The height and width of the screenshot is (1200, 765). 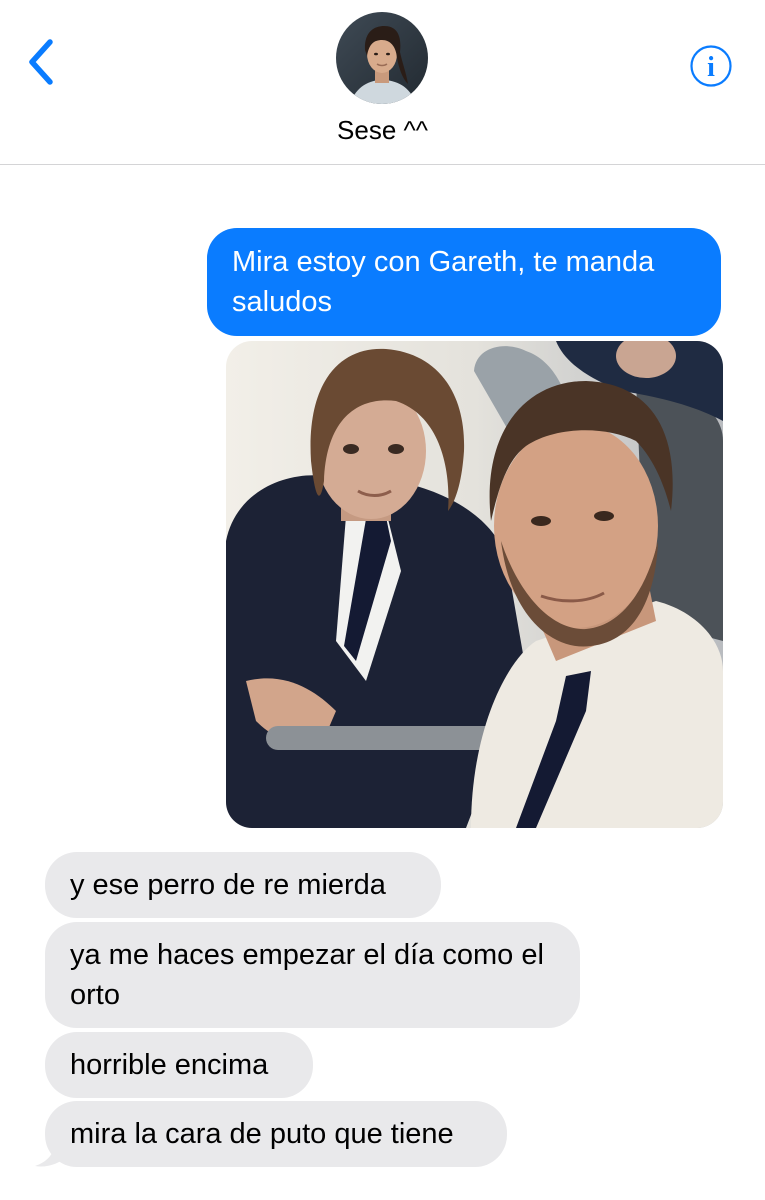 I want to click on contact-name: Sese ^^, so click(x=382, y=130).